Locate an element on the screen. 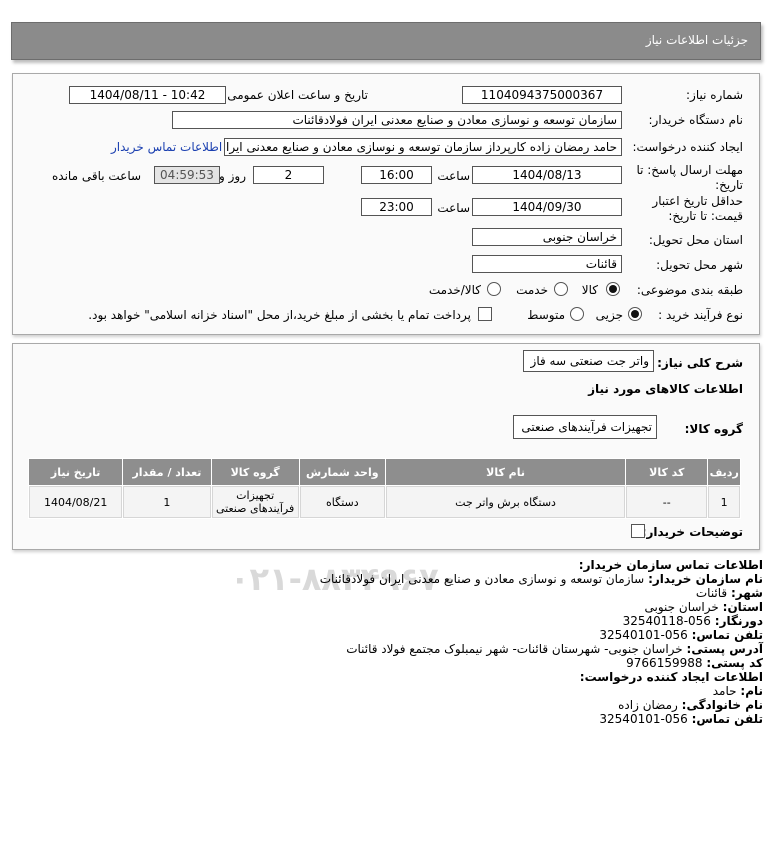  process-medium-label: متوسط is located at coordinates (546, 315).